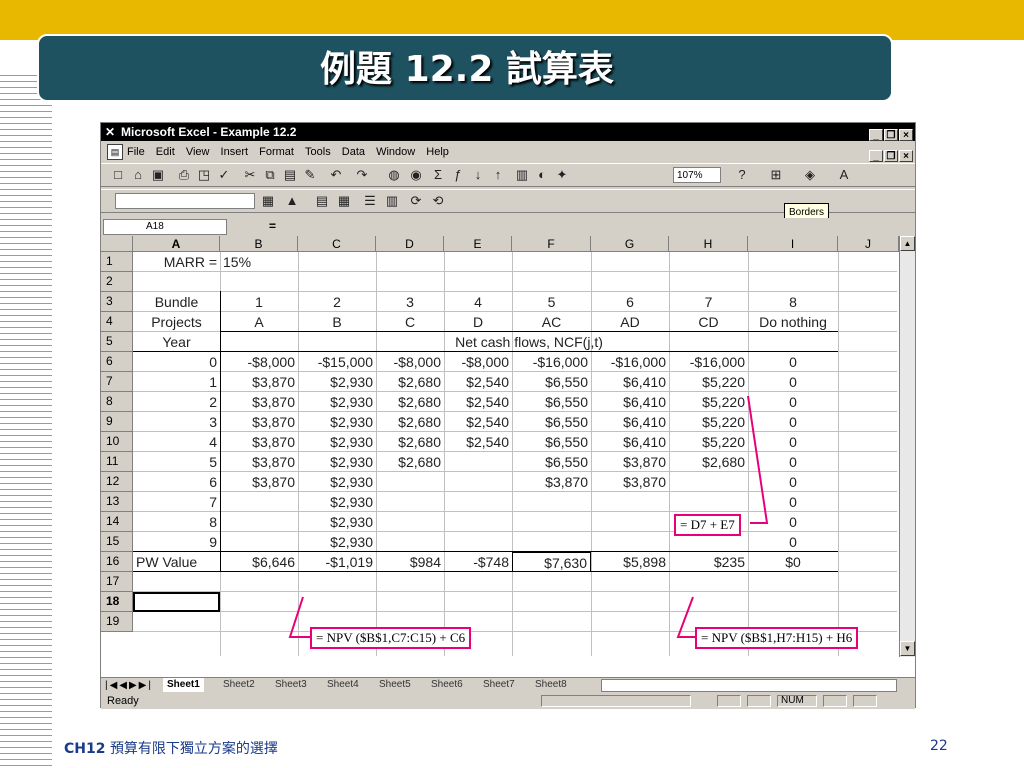 The height and width of the screenshot is (768, 1024). Describe the element at coordinates (193, 749) in the screenshot. I see `footer-text: 預算有限下獨立方案的選擇` at that location.